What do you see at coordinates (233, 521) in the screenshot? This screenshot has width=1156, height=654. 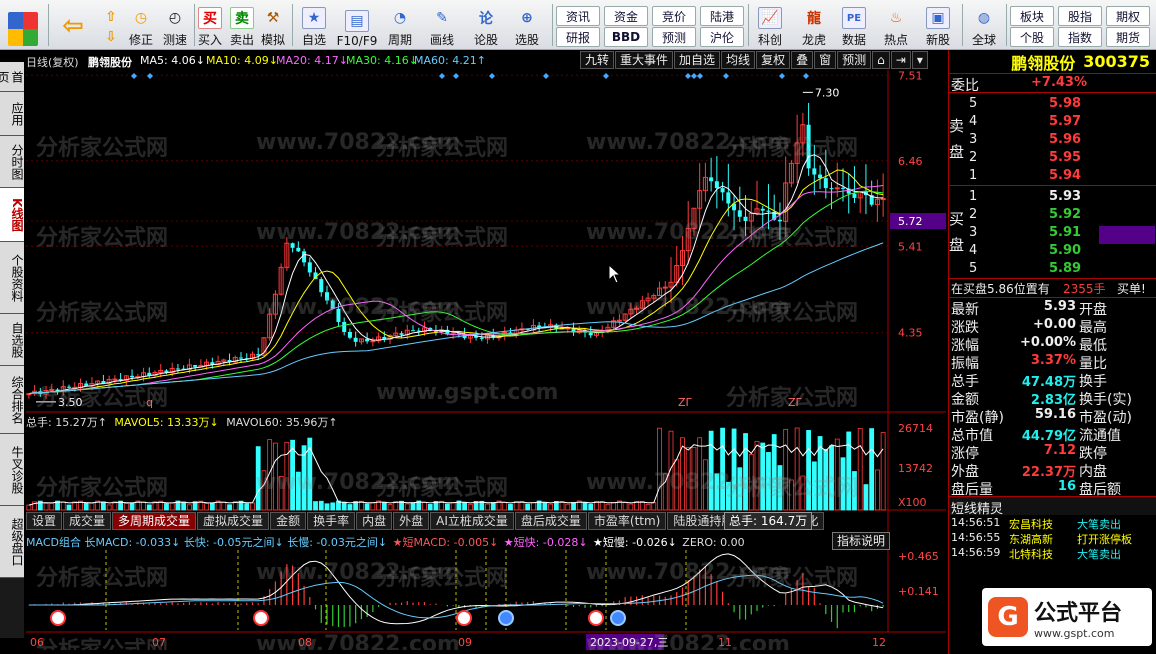 I see `indicator-tab: 虚拟成交量` at bounding box center [233, 521].